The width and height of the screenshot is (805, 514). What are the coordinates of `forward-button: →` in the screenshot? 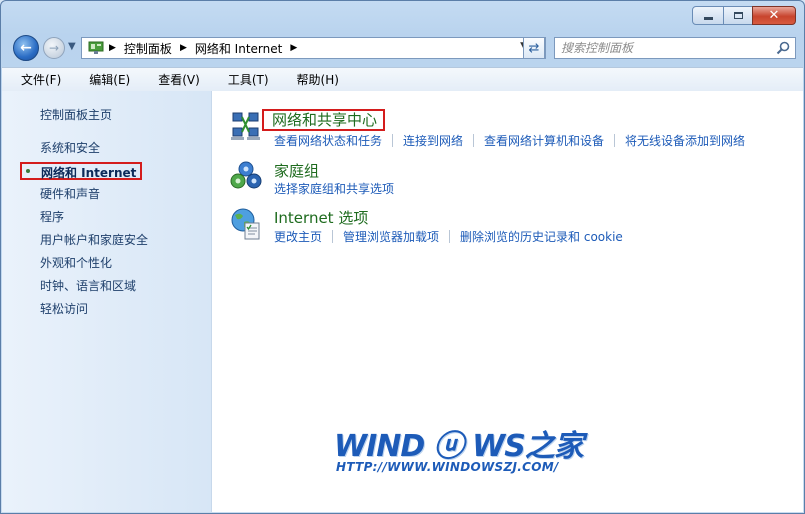 It's located at (54, 48).